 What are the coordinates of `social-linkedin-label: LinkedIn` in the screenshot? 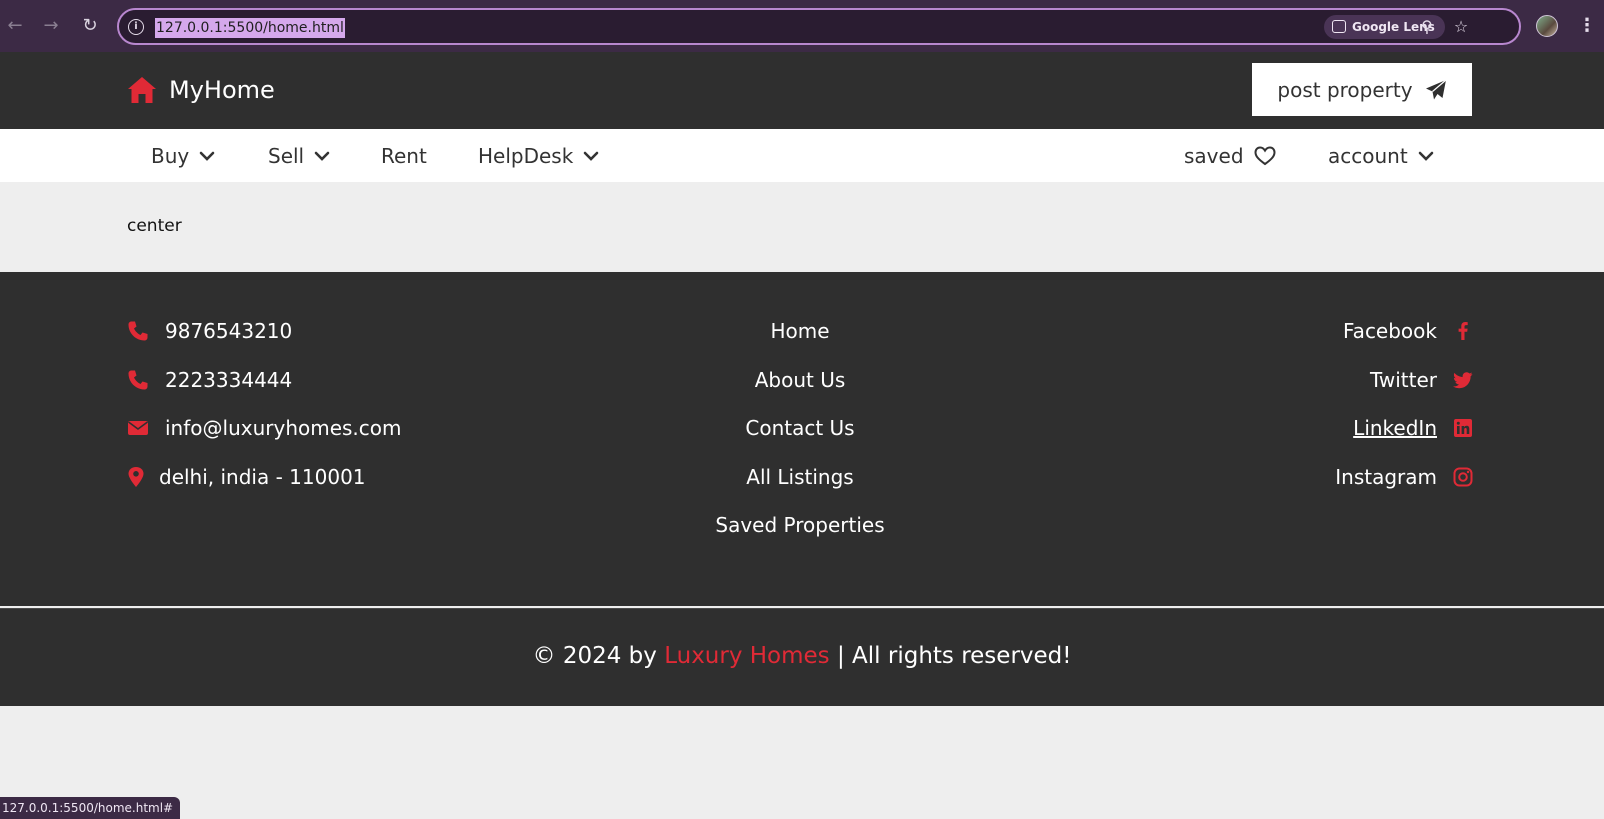 It's located at (1395, 428).